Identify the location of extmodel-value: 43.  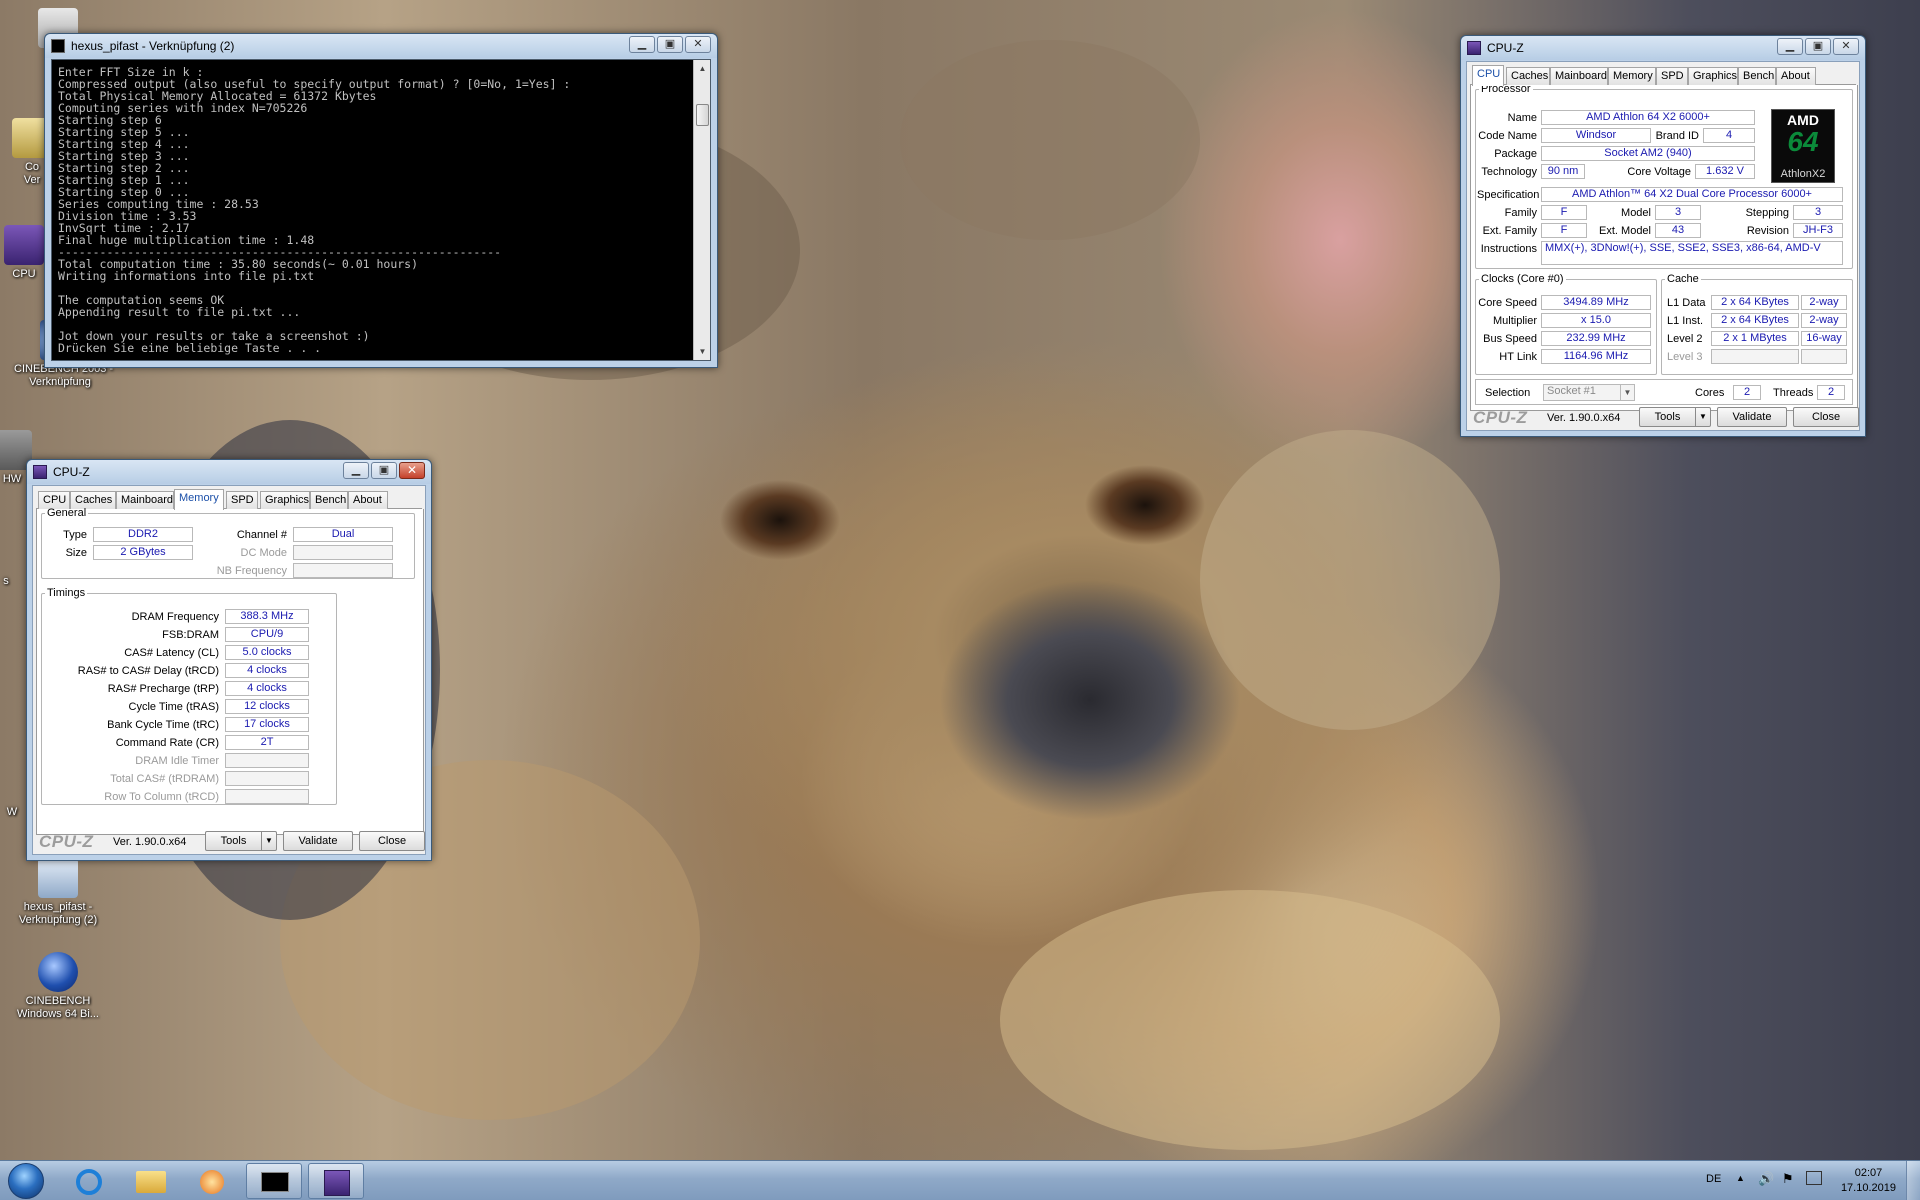
(1678, 230).